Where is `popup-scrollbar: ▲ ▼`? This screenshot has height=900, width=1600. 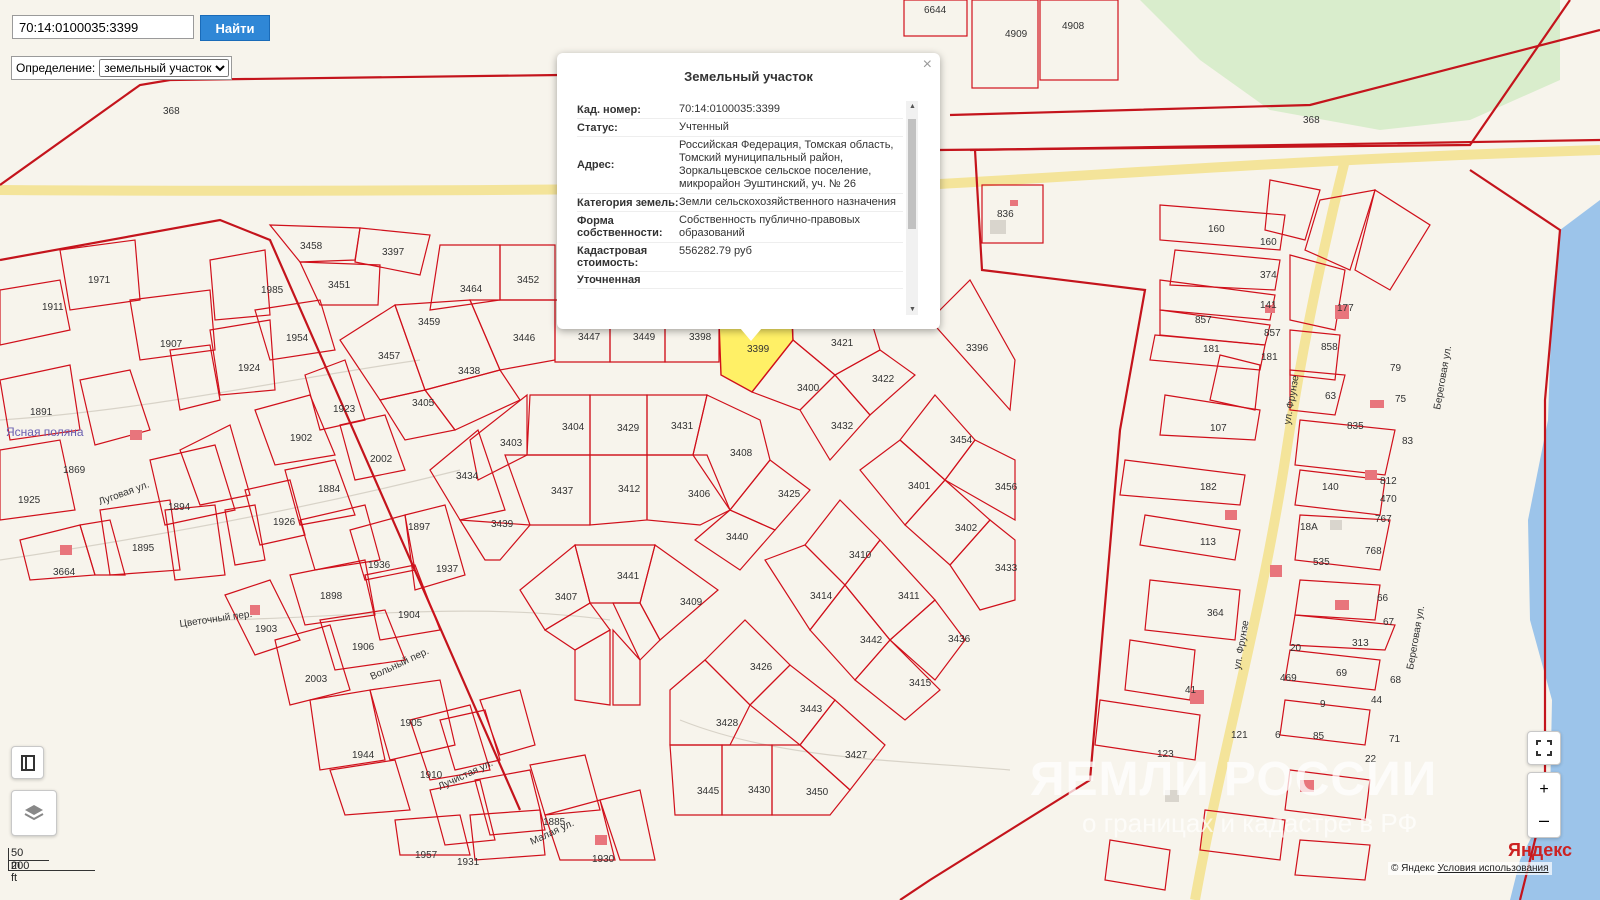 popup-scrollbar: ▲ ▼ is located at coordinates (912, 208).